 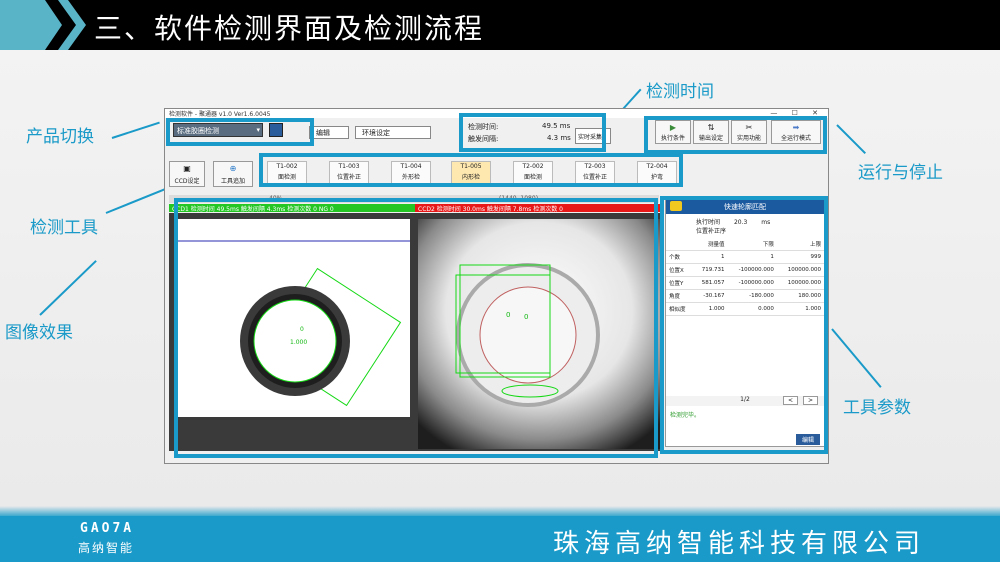 I want to click on edit-menu: 编辑, so click(x=329, y=132).